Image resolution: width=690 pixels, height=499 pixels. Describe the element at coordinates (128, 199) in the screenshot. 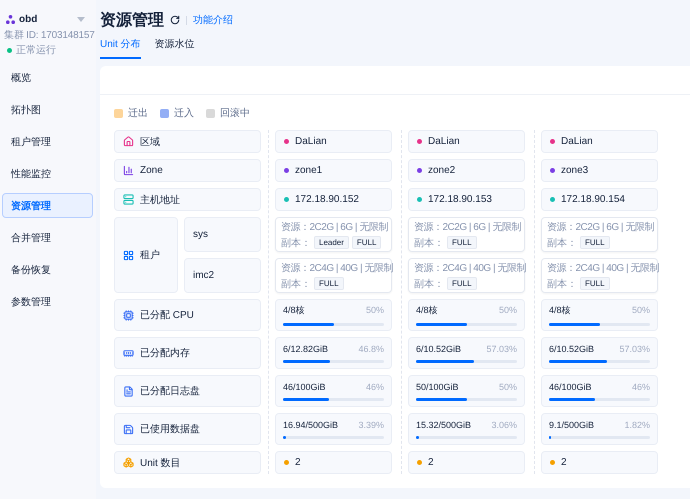

I see `server-icon` at that location.